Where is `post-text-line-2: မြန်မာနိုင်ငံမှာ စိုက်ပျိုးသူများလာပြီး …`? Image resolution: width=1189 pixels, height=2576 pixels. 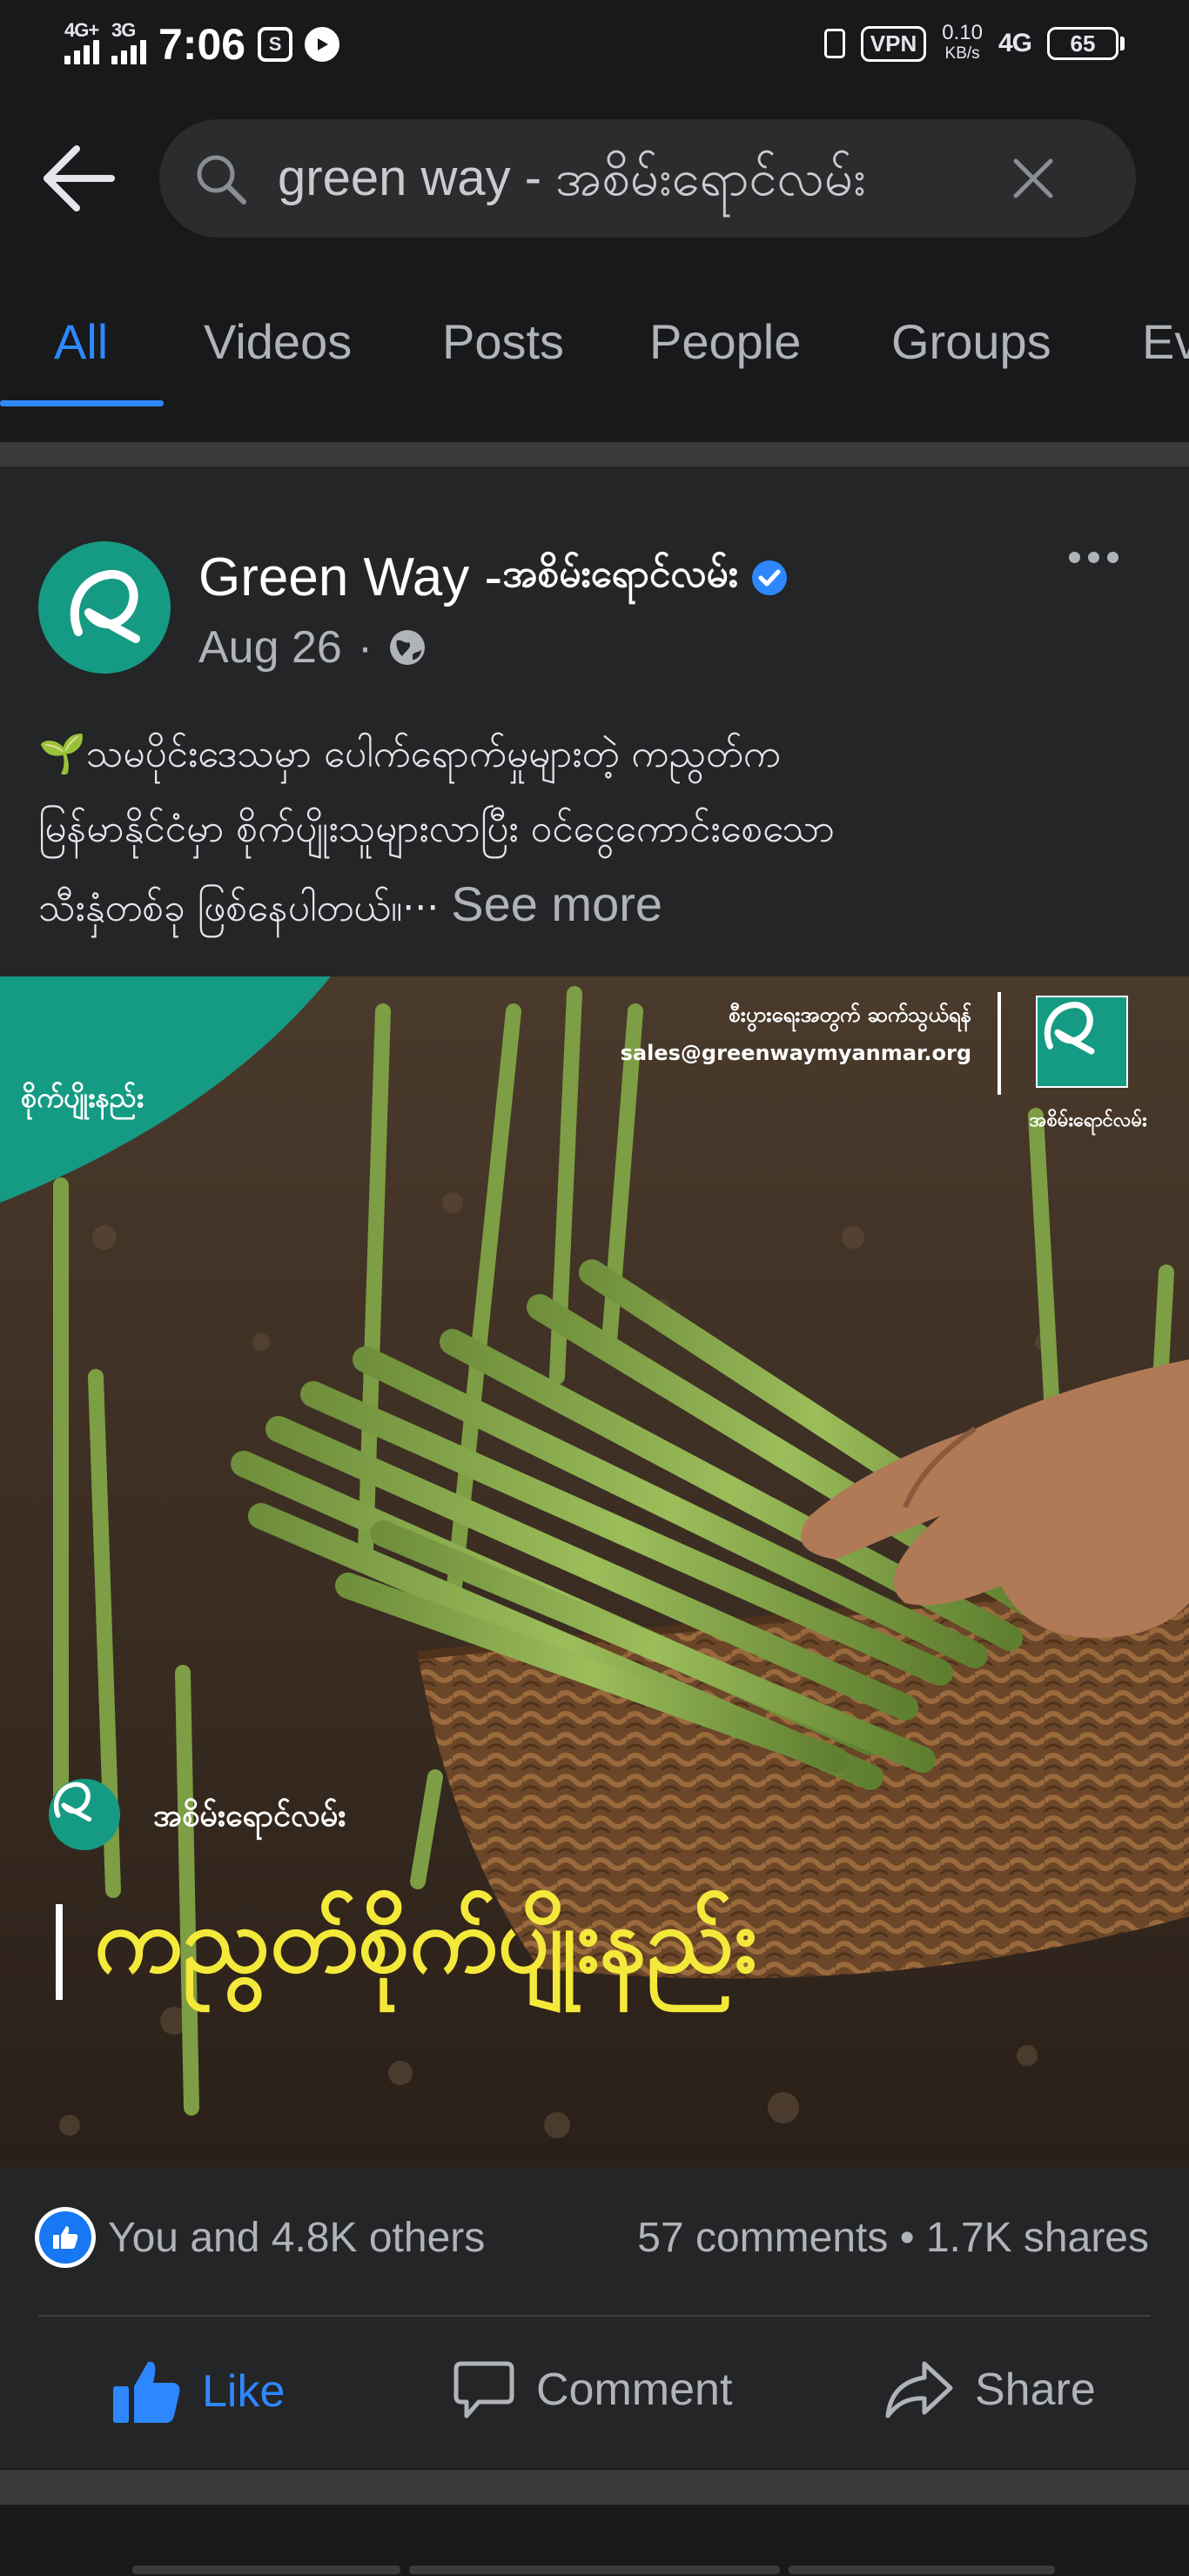
post-text-line-2: မြန်မာနိုင်ငံမှာ စိုက်ပျိုးသူများလာပြီး … is located at coordinates (437, 829).